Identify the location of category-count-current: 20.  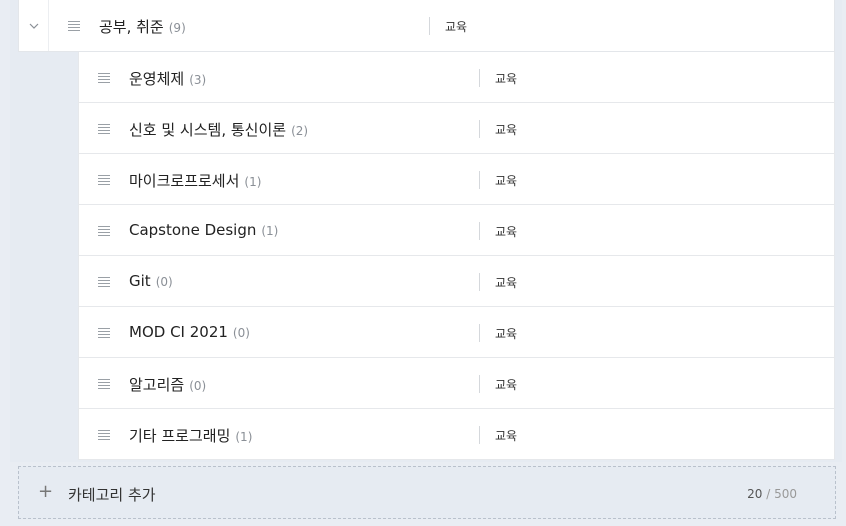
(755, 494).